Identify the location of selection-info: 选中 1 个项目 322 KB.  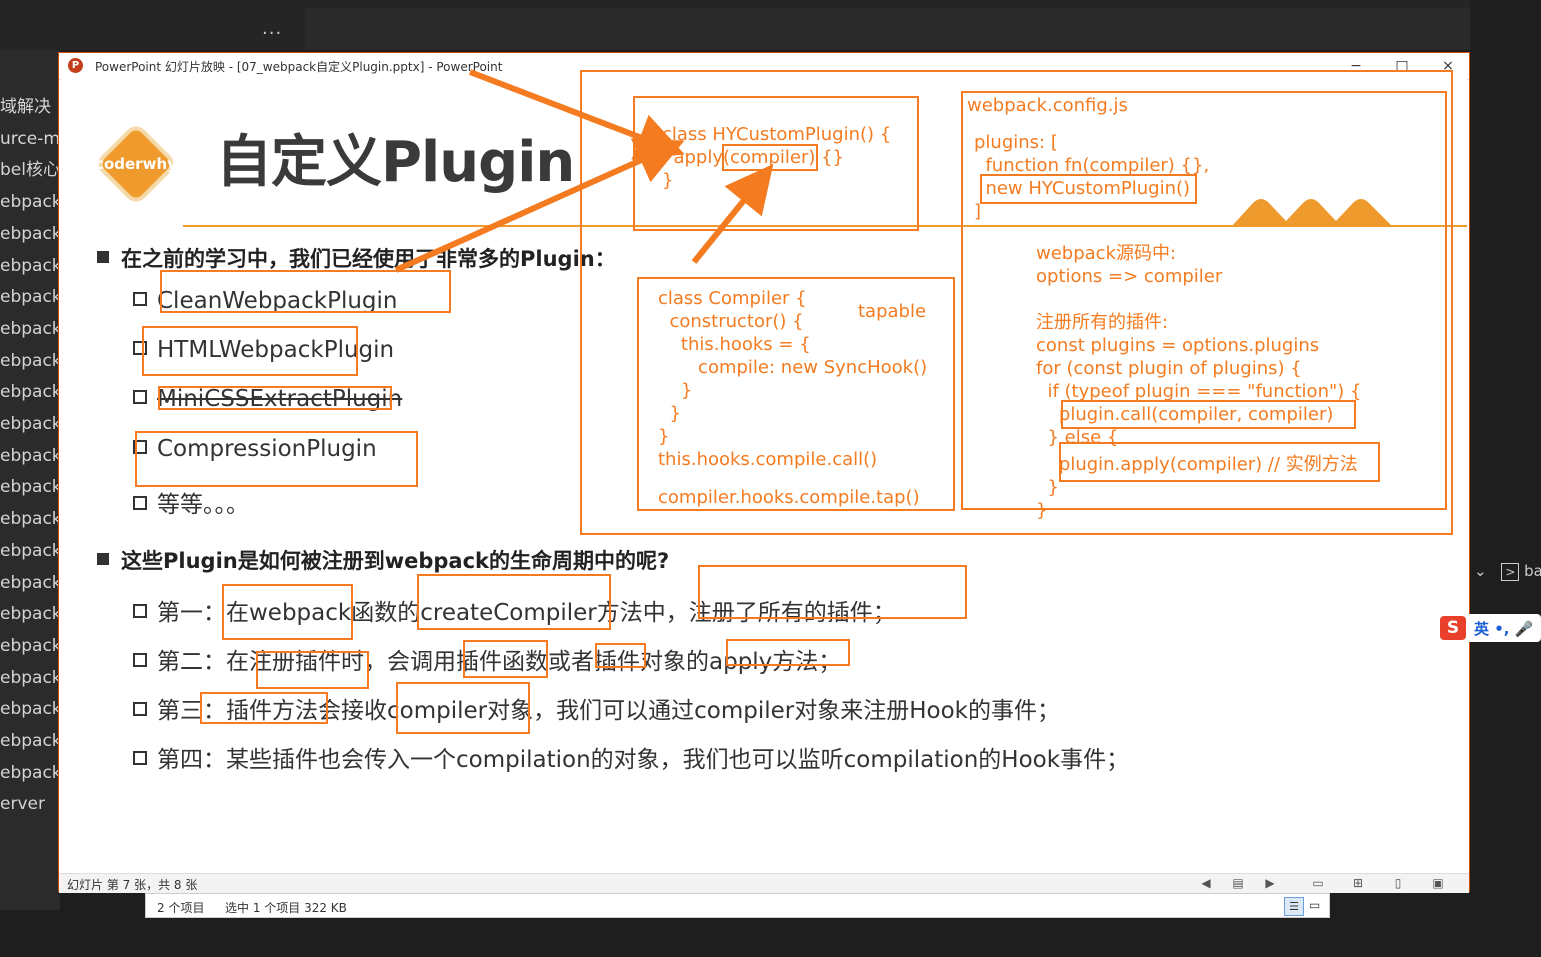
(286, 908).